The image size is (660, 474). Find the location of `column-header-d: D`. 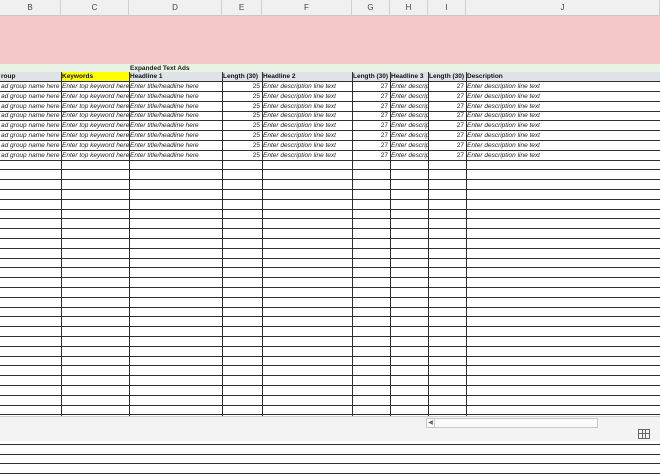

column-header-d: D is located at coordinates (175, 7).